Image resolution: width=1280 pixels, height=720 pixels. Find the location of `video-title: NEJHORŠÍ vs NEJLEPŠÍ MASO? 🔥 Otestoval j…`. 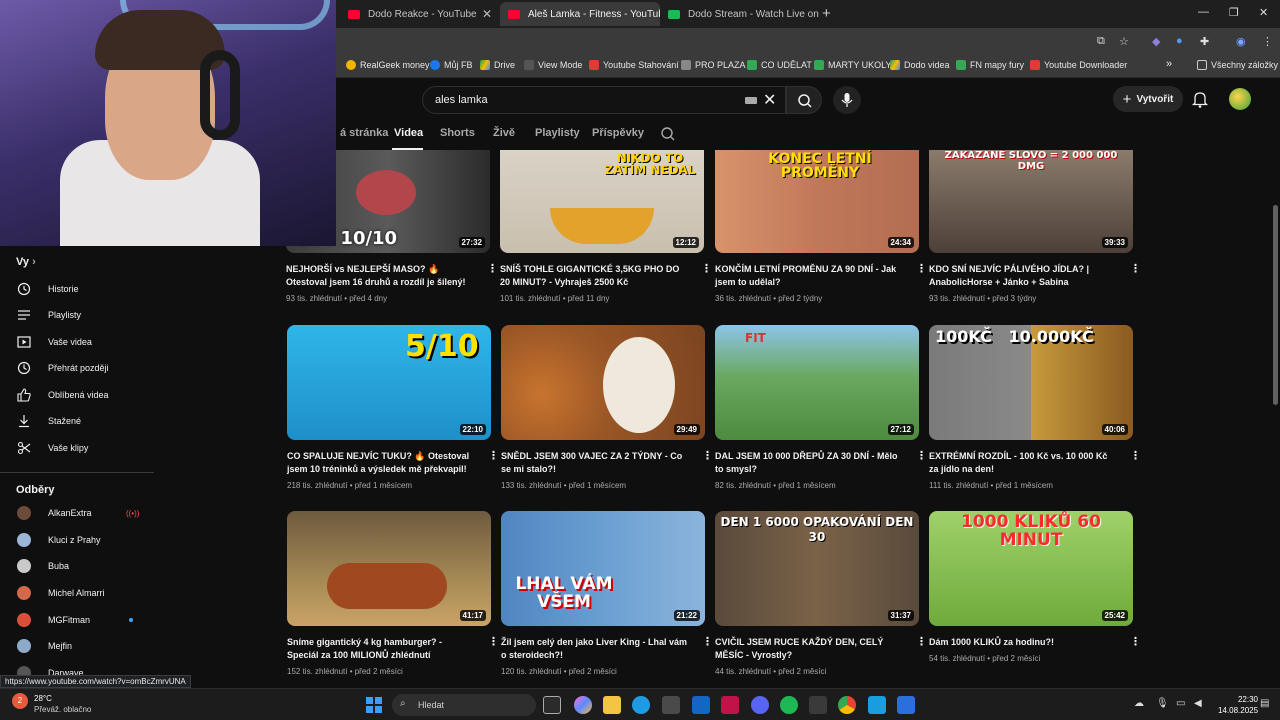

video-title: NEJHORŠÍ vs NEJLEPŠÍ MASO? 🔥 Otestoval j… is located at coordinates (380, 276).